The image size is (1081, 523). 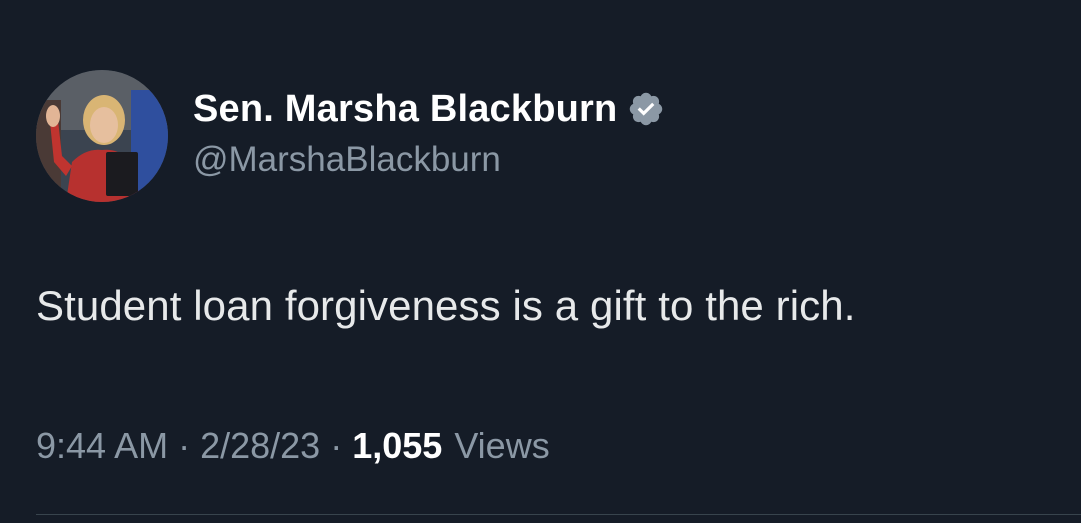 What do you see at coordinates (260, 446) in the screenshot?
I see `tweet-date: 2/28/23` at bounding box center [260, 446].